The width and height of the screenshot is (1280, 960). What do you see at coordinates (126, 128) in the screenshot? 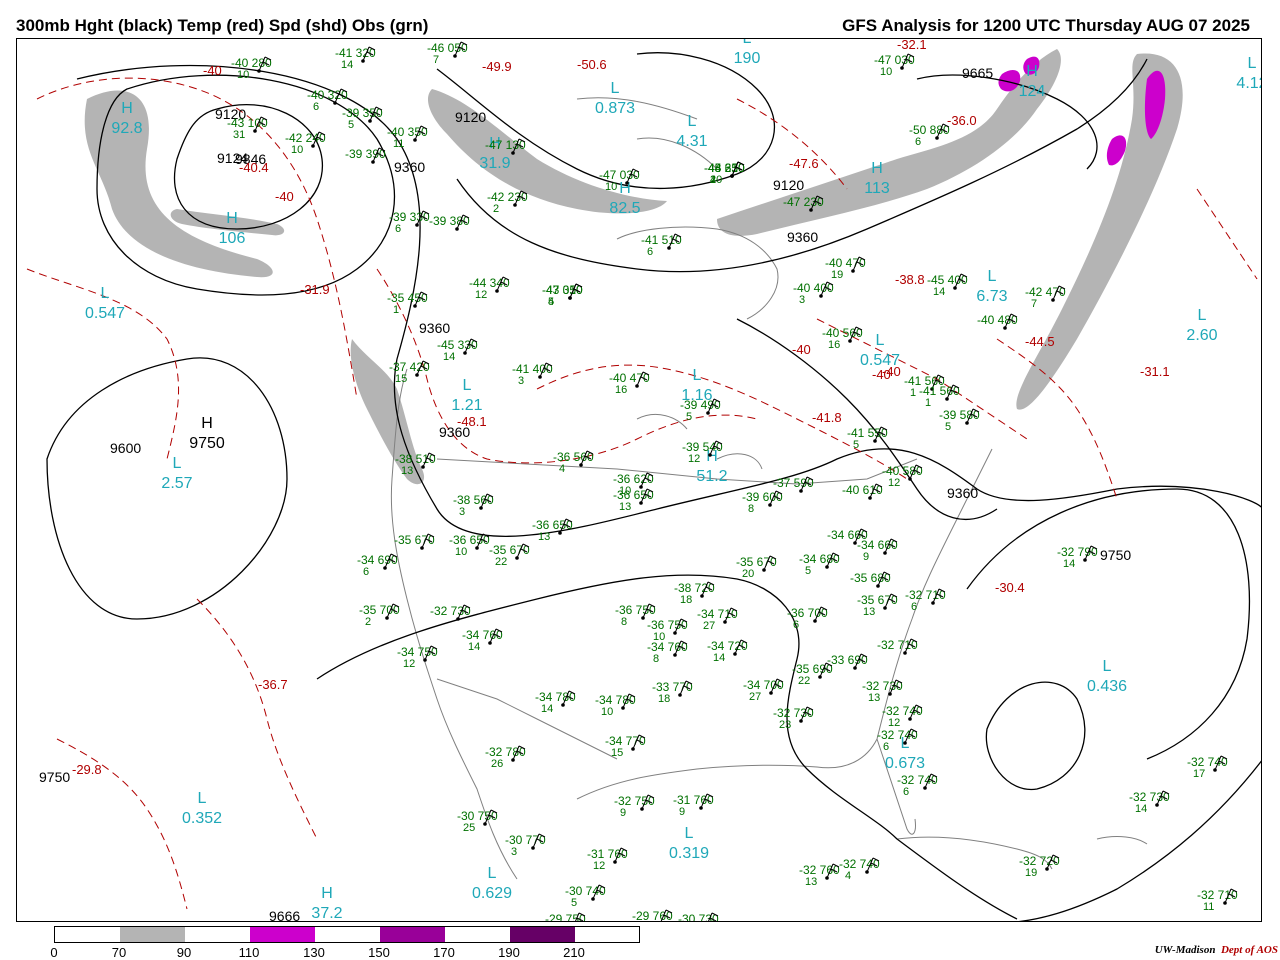
I see `extremum-value: 92.8` at bounding box center [126, 128].